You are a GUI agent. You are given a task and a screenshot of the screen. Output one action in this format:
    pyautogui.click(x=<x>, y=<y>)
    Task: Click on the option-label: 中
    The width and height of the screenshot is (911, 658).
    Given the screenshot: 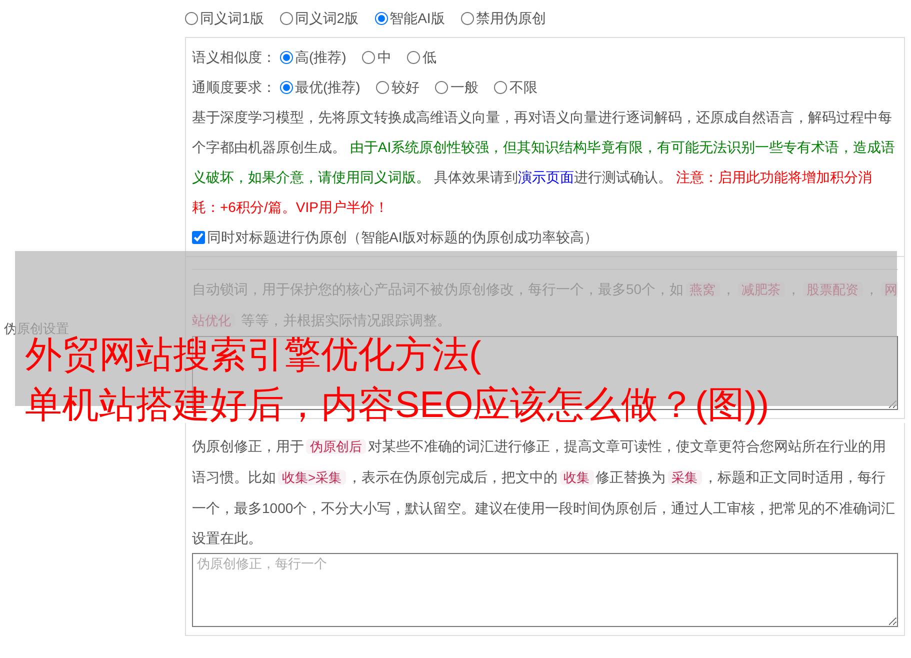 What is the action you would take?
    pyautogui.click(x=384, y=57)
    